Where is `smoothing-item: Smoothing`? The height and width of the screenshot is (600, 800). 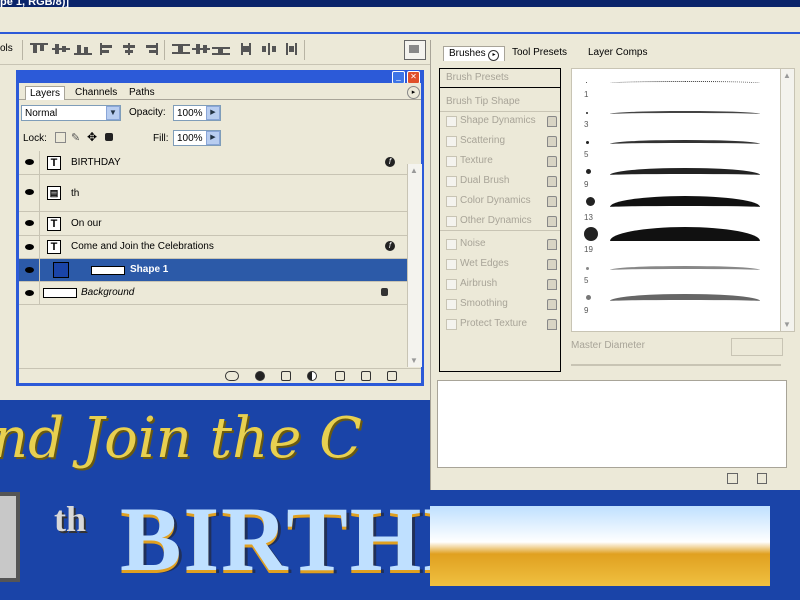
smoothing-item: Smoothing is located at coordinates (500, 304).